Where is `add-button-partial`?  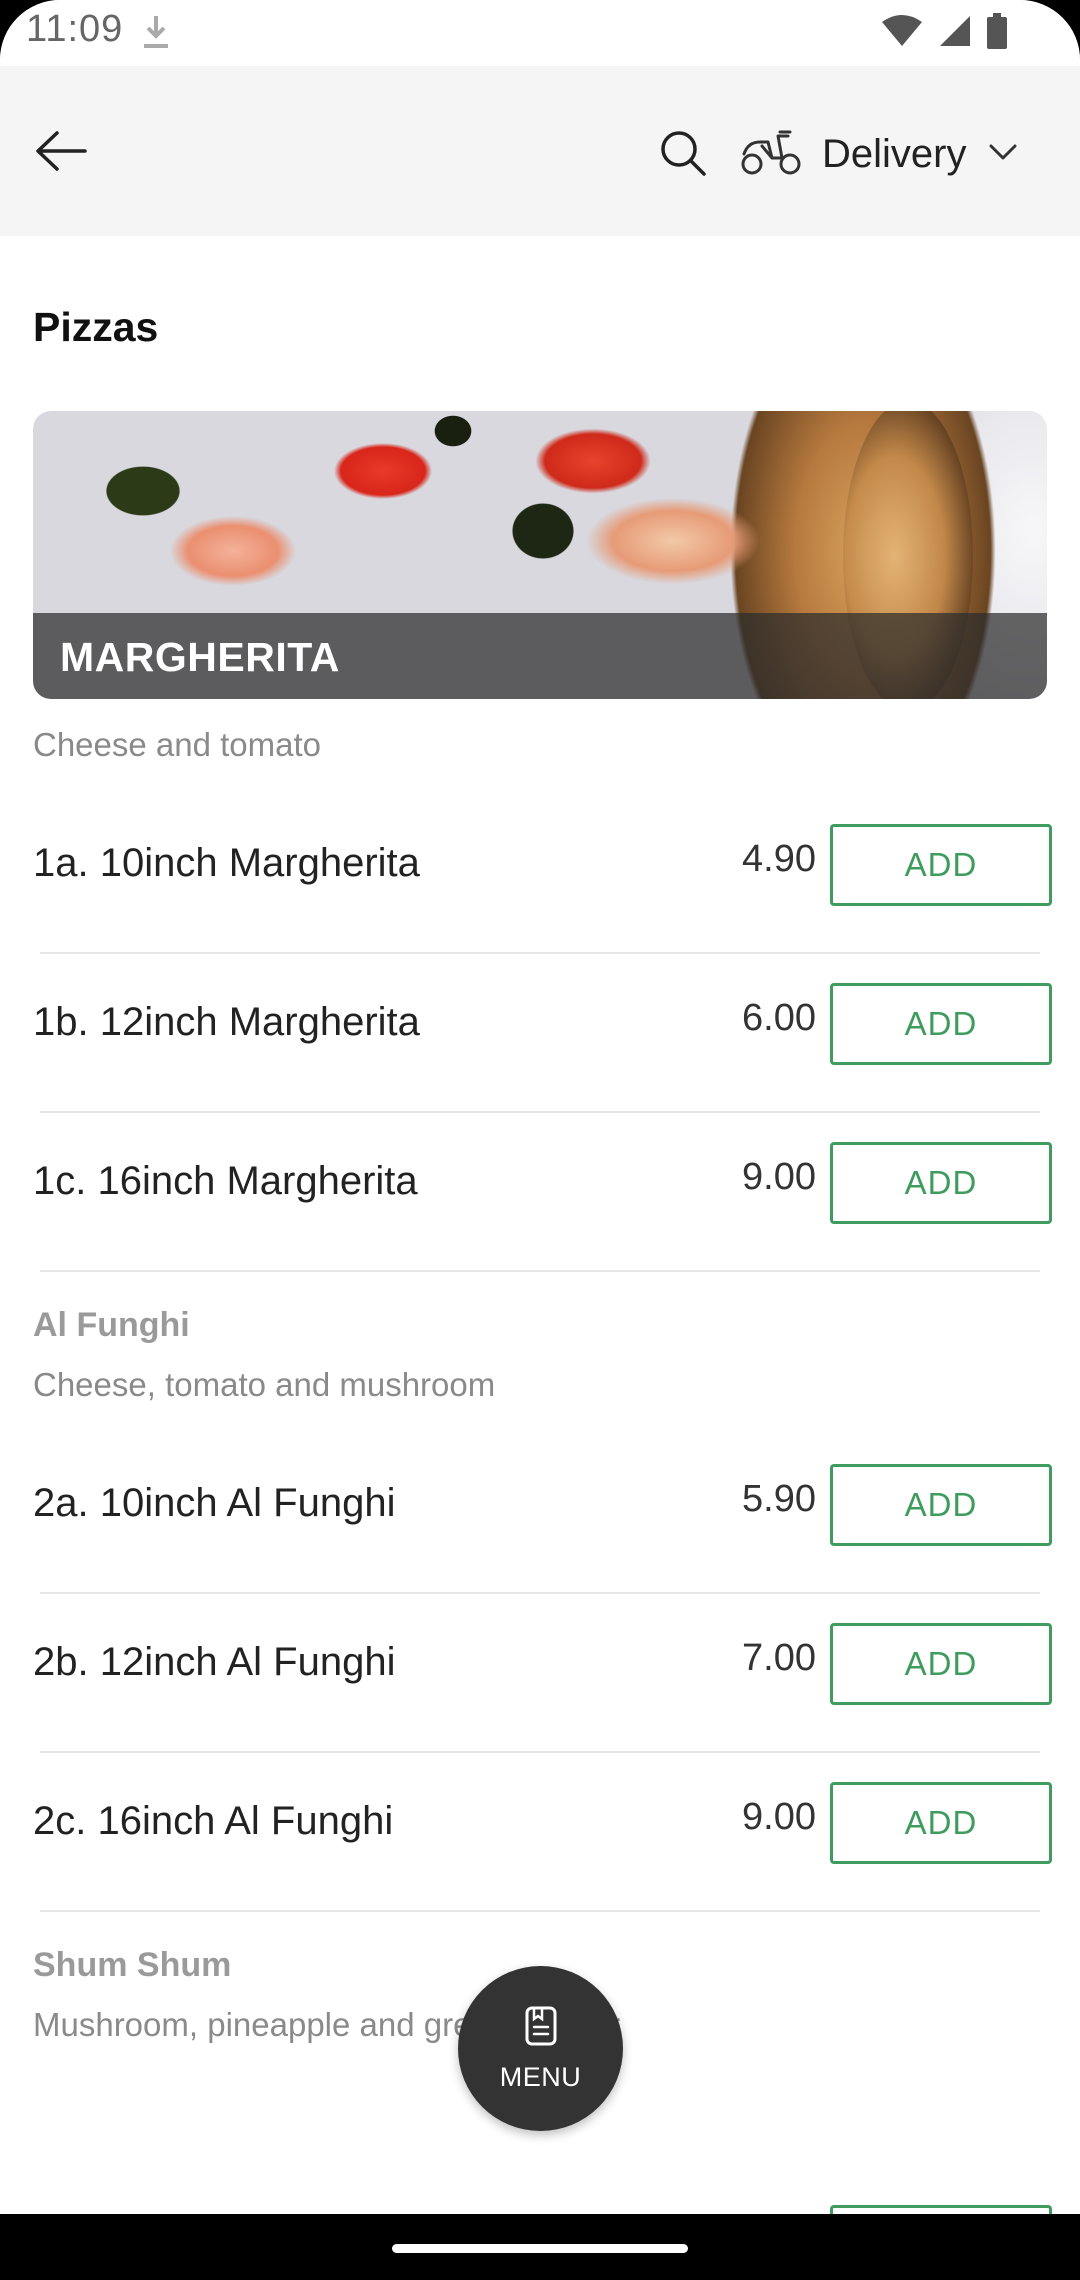 add-button-partial is located at coordinates (941, 2209).